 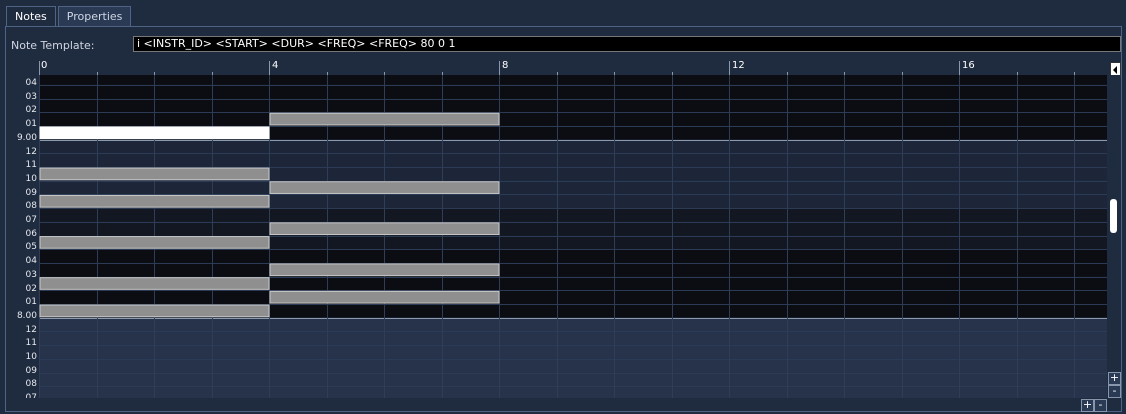 I want to click on time-label-16: 16, so click(x=968, y=65).